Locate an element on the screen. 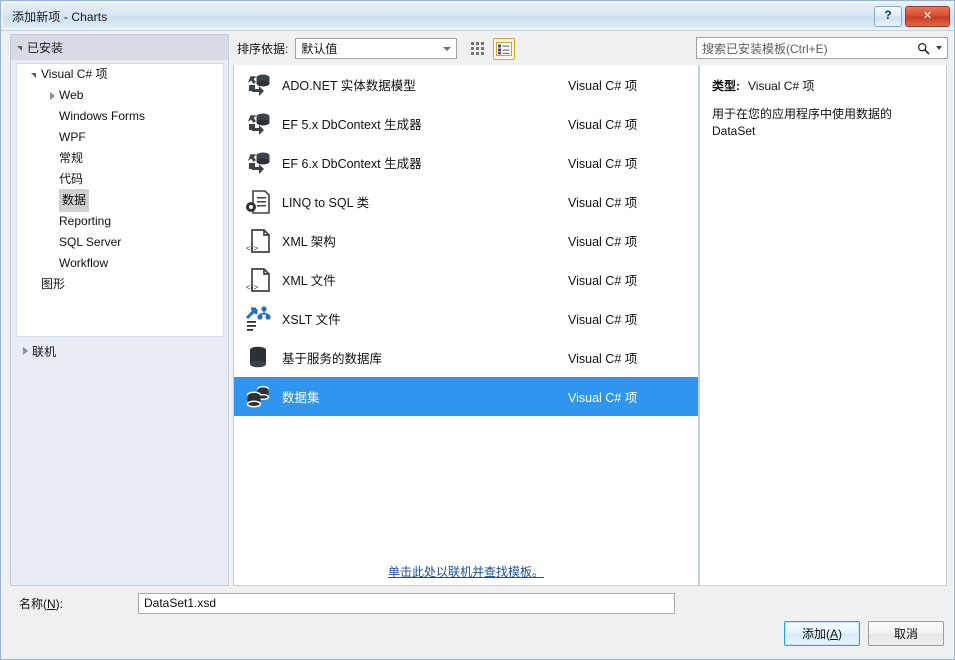 The image size is (955, 660). window-controls is located at coordinates (912, 16).